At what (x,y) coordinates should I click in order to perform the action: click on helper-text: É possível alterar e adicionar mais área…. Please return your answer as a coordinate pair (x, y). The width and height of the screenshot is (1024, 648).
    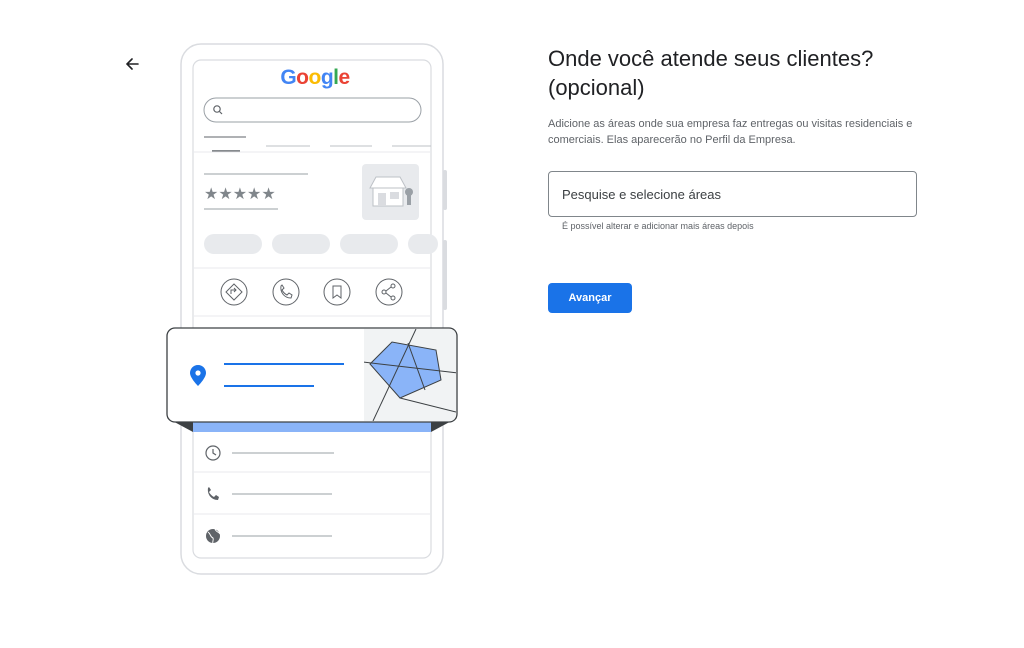
    Looking at the image, I should click on (658, 226).